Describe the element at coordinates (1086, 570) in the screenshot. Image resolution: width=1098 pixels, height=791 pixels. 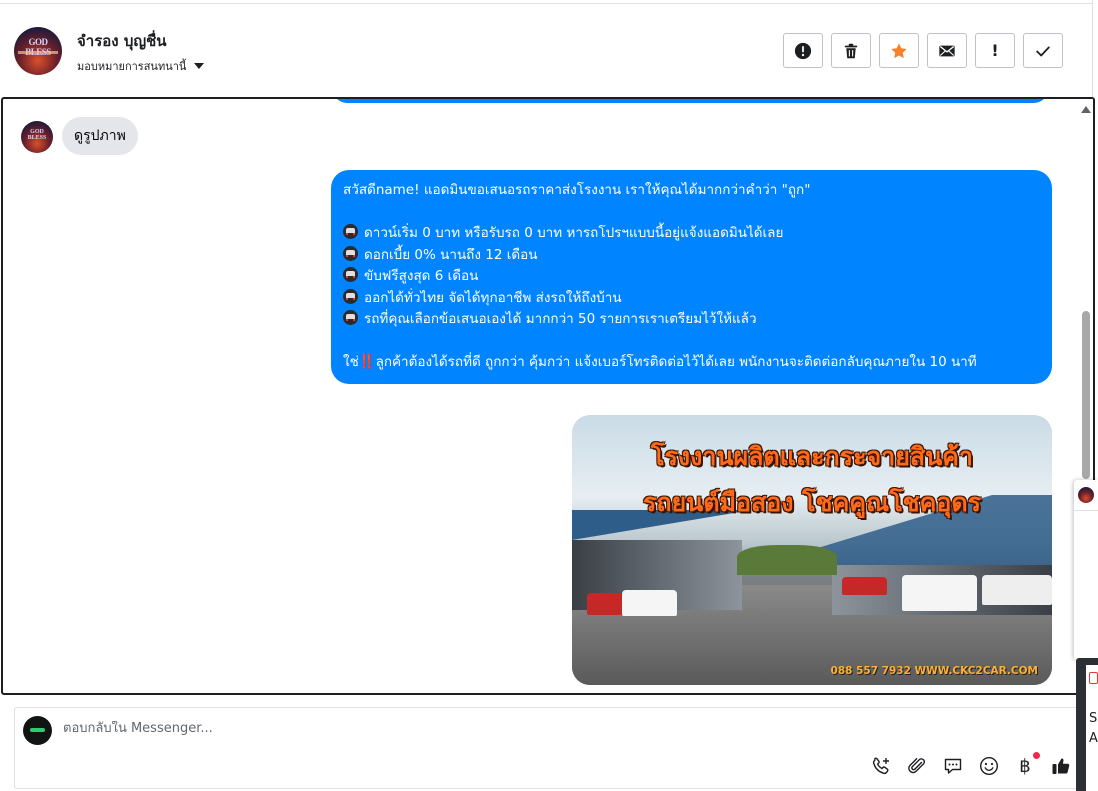
I see `chat-head-panel` at that location.